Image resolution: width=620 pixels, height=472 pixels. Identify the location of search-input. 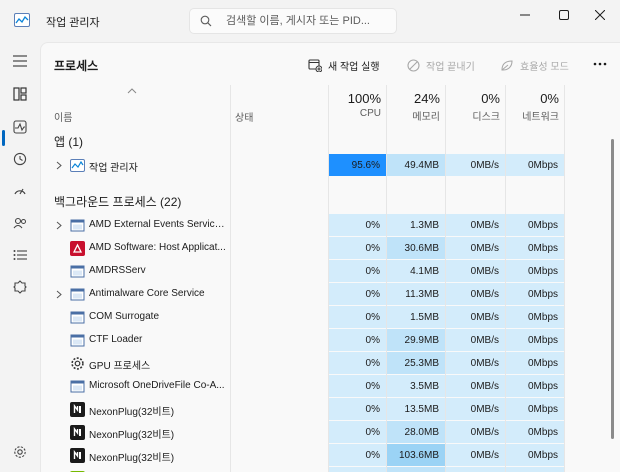
(309, 21).